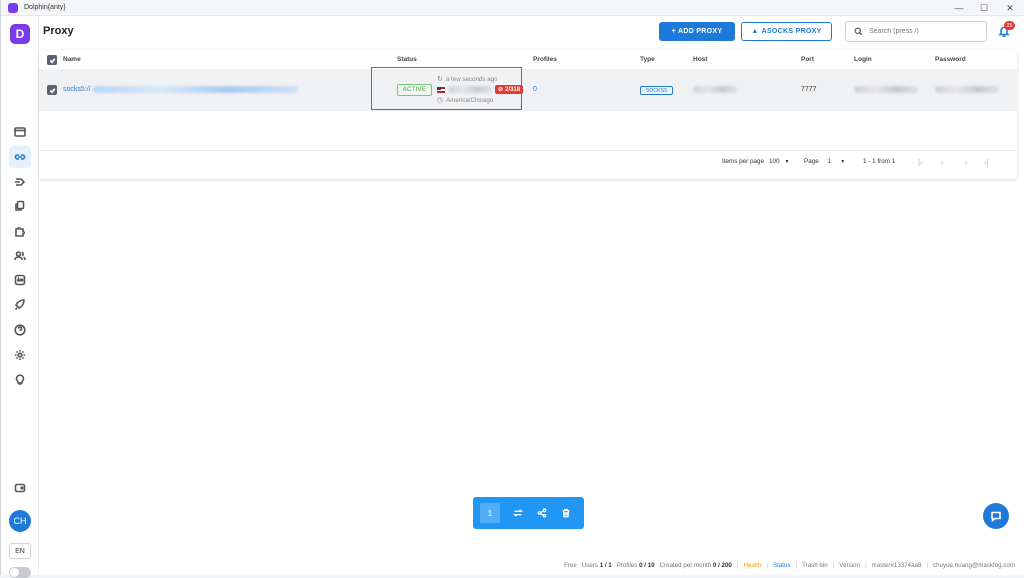  What do you see at coordinates (627, 565) in the screenshot?
I see `profiles-label: Profiles` at bounding box center [627, 565].